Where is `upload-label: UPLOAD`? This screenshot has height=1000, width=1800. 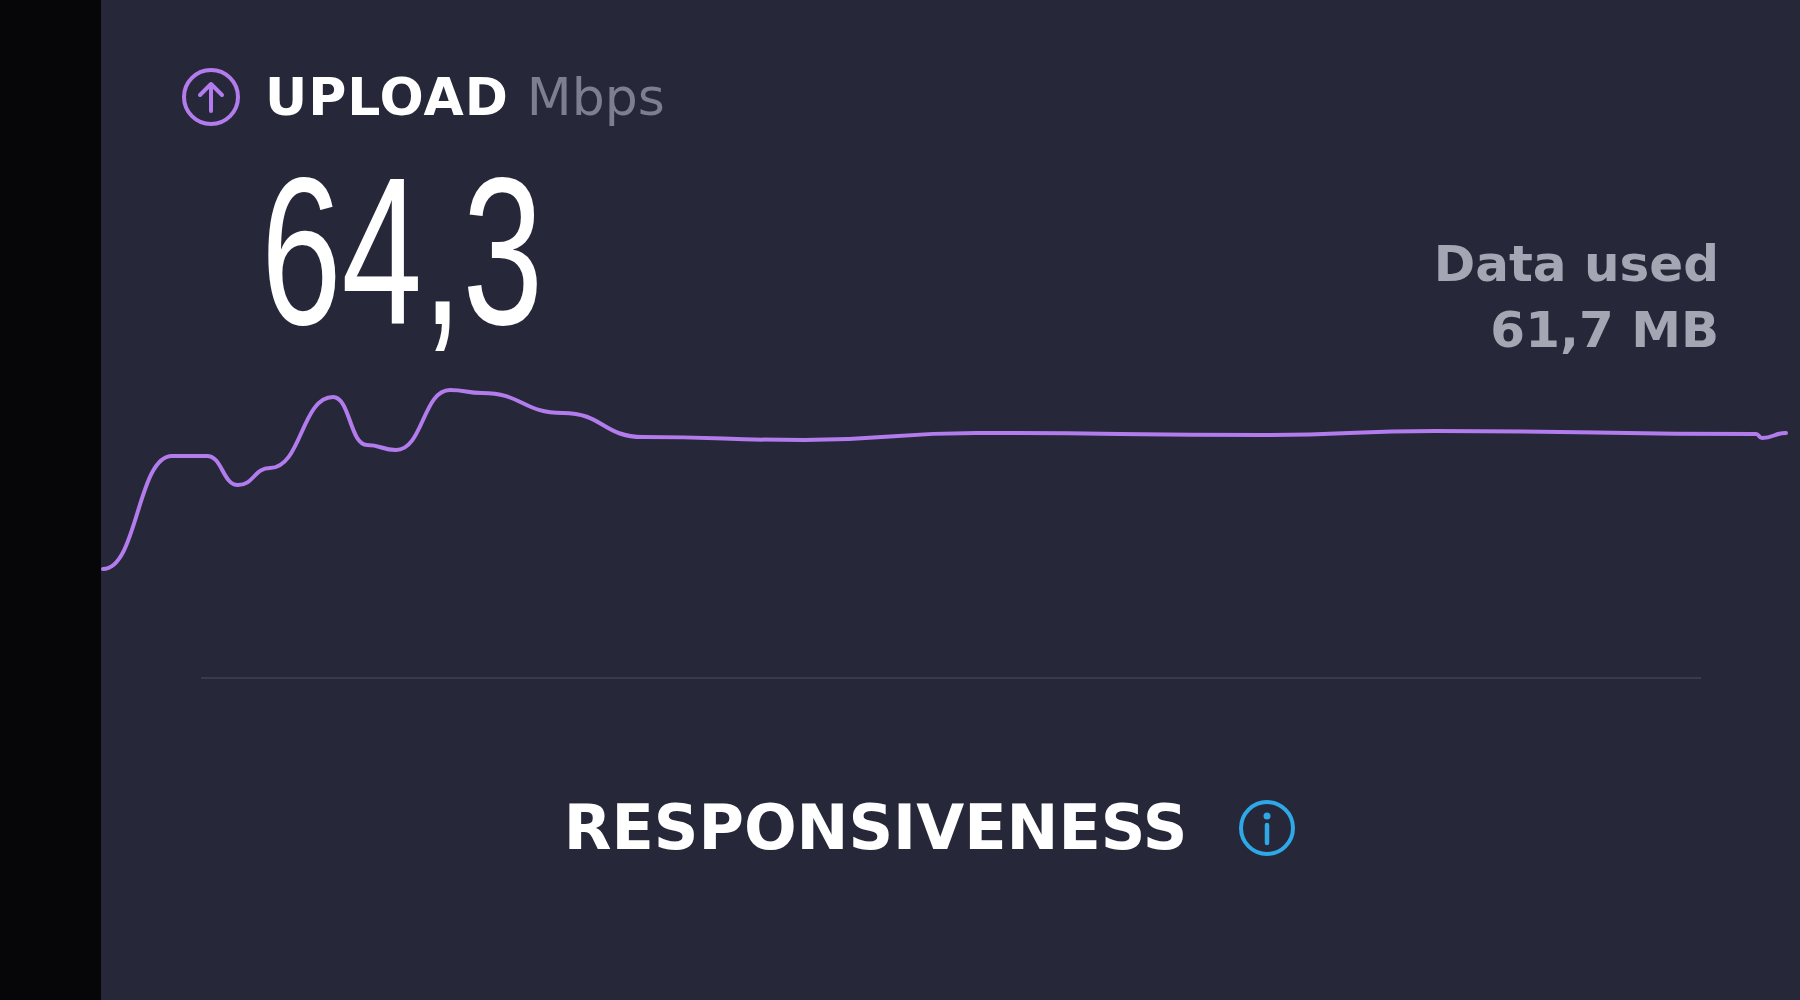
upload-label: UPLOAD is located at coordinates (387, 97).